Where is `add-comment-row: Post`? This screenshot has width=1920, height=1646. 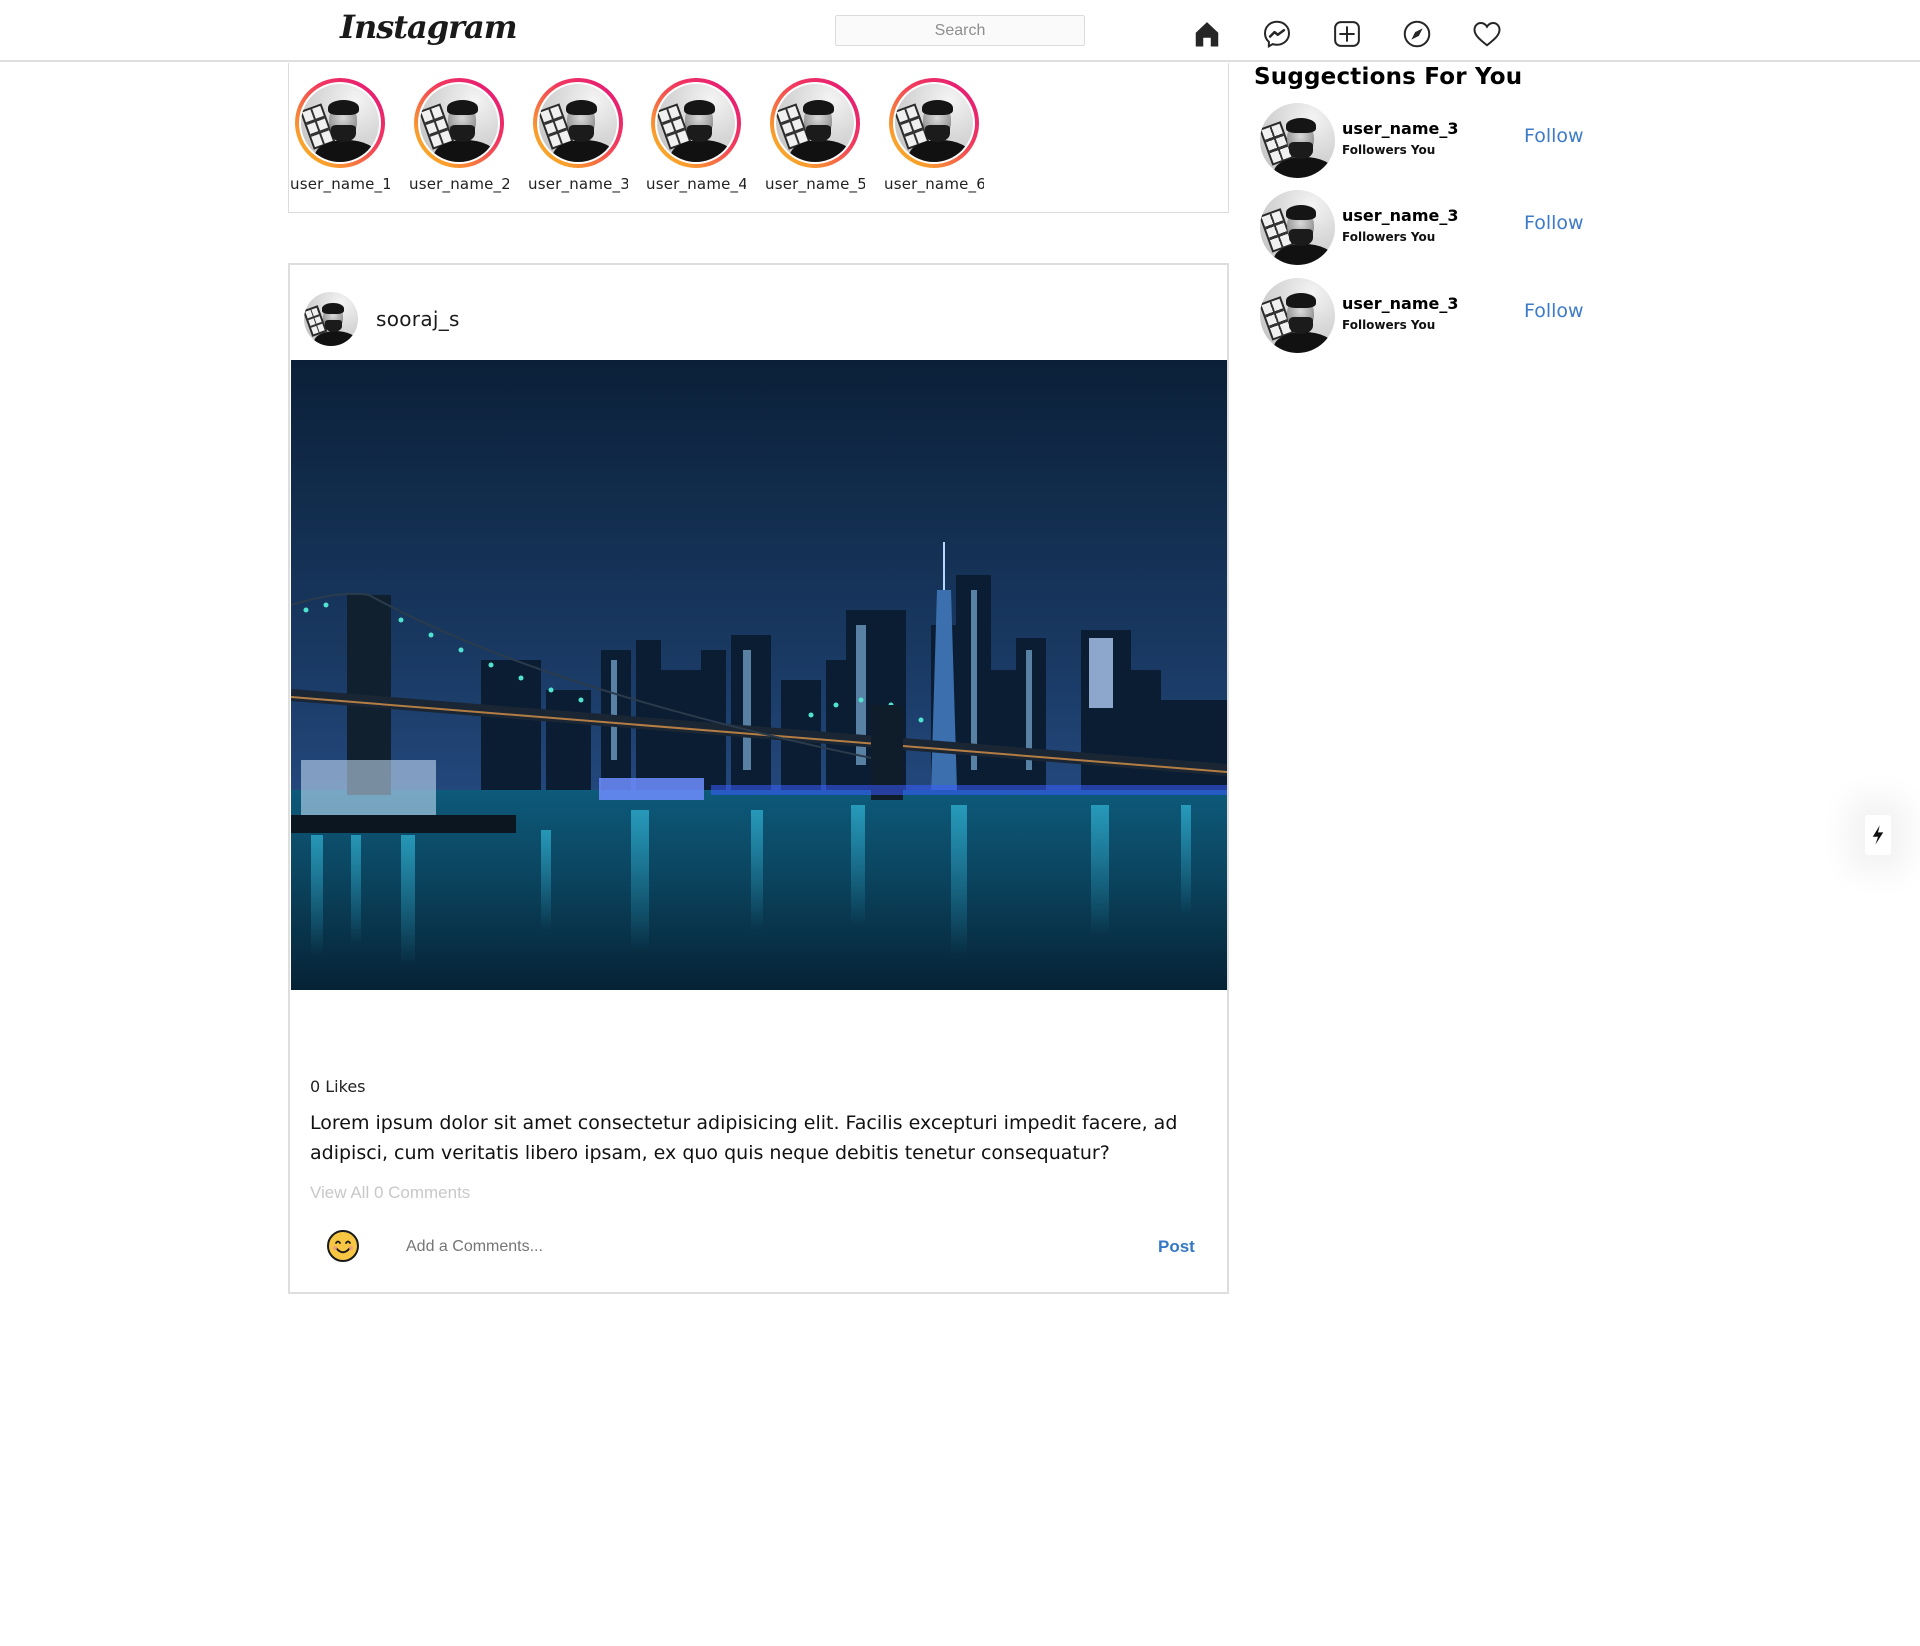 add-comment-row: Post is located at coordinates (758, 1255).